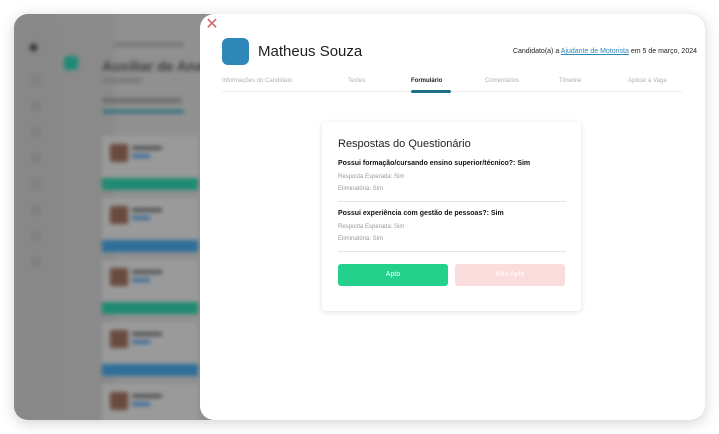 The width and height of the screenshot is (719, 434). Describe the element at coordinates (570, 81) in the screenshot. I see `tab-timeline: Timeline` at that location.